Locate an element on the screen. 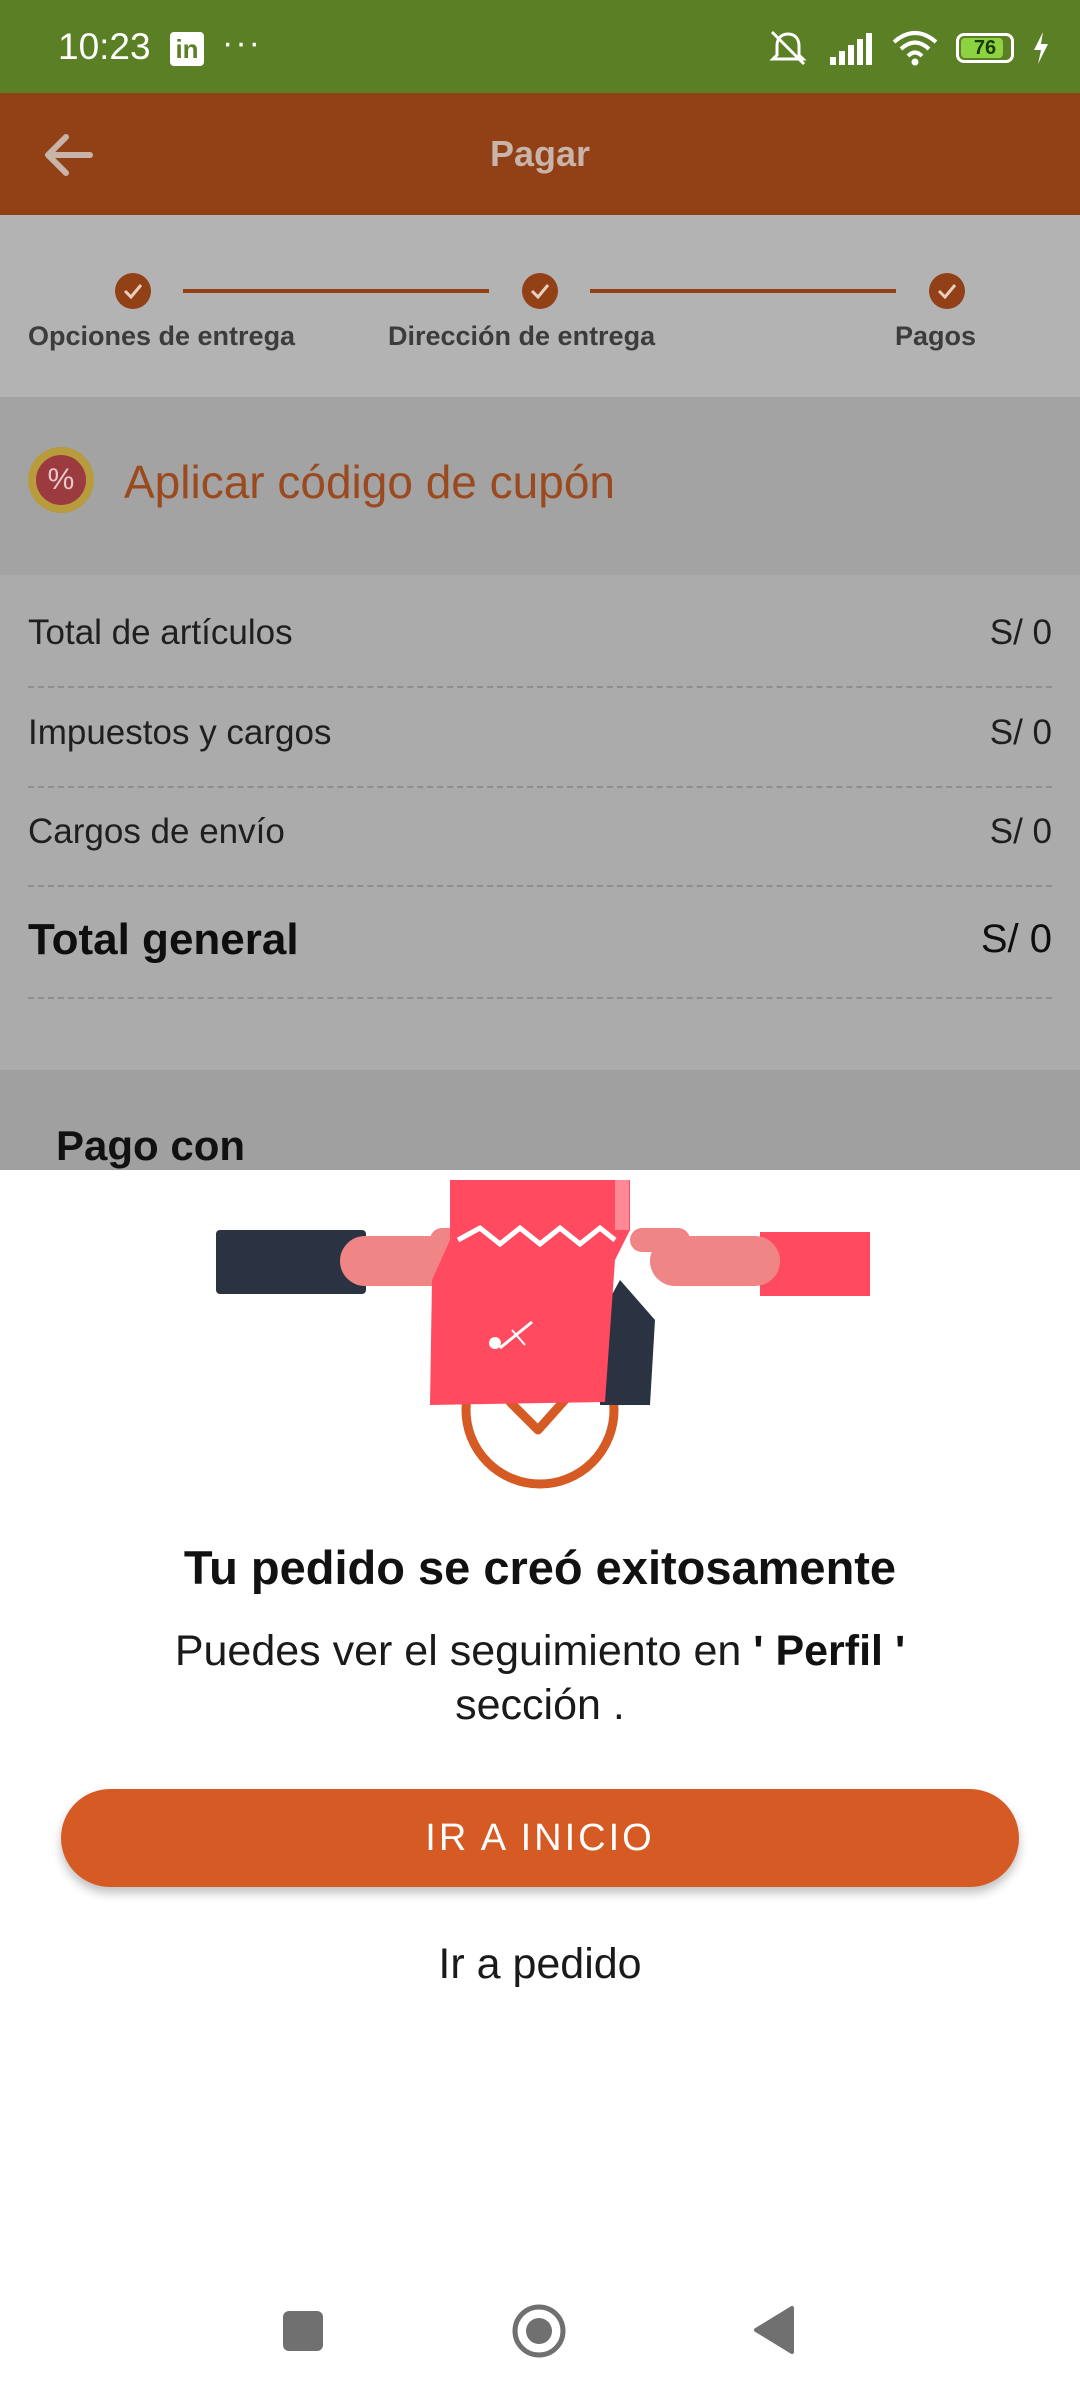  back-triangle-icon is located at coordinates (774, 2330).